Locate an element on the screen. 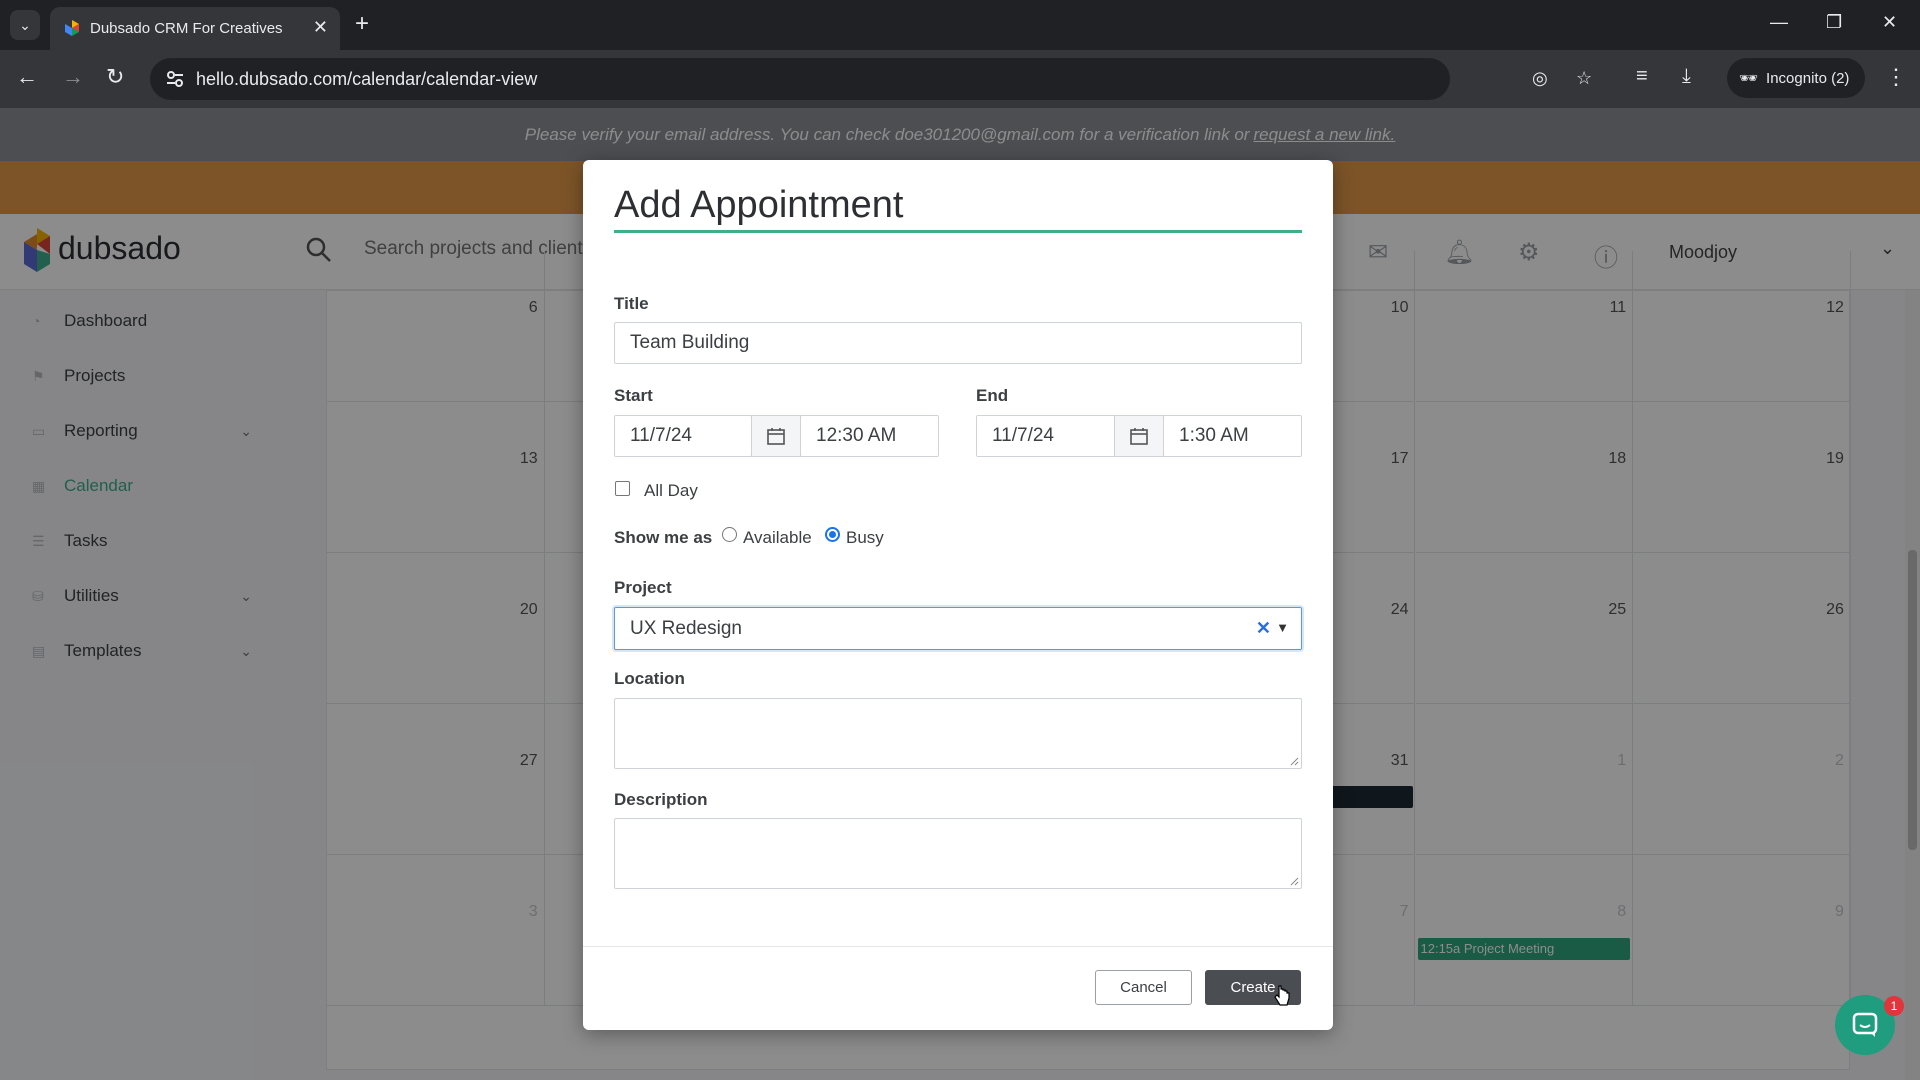  project-selected-value: UX Redesign is located at coordinates (686, 628).